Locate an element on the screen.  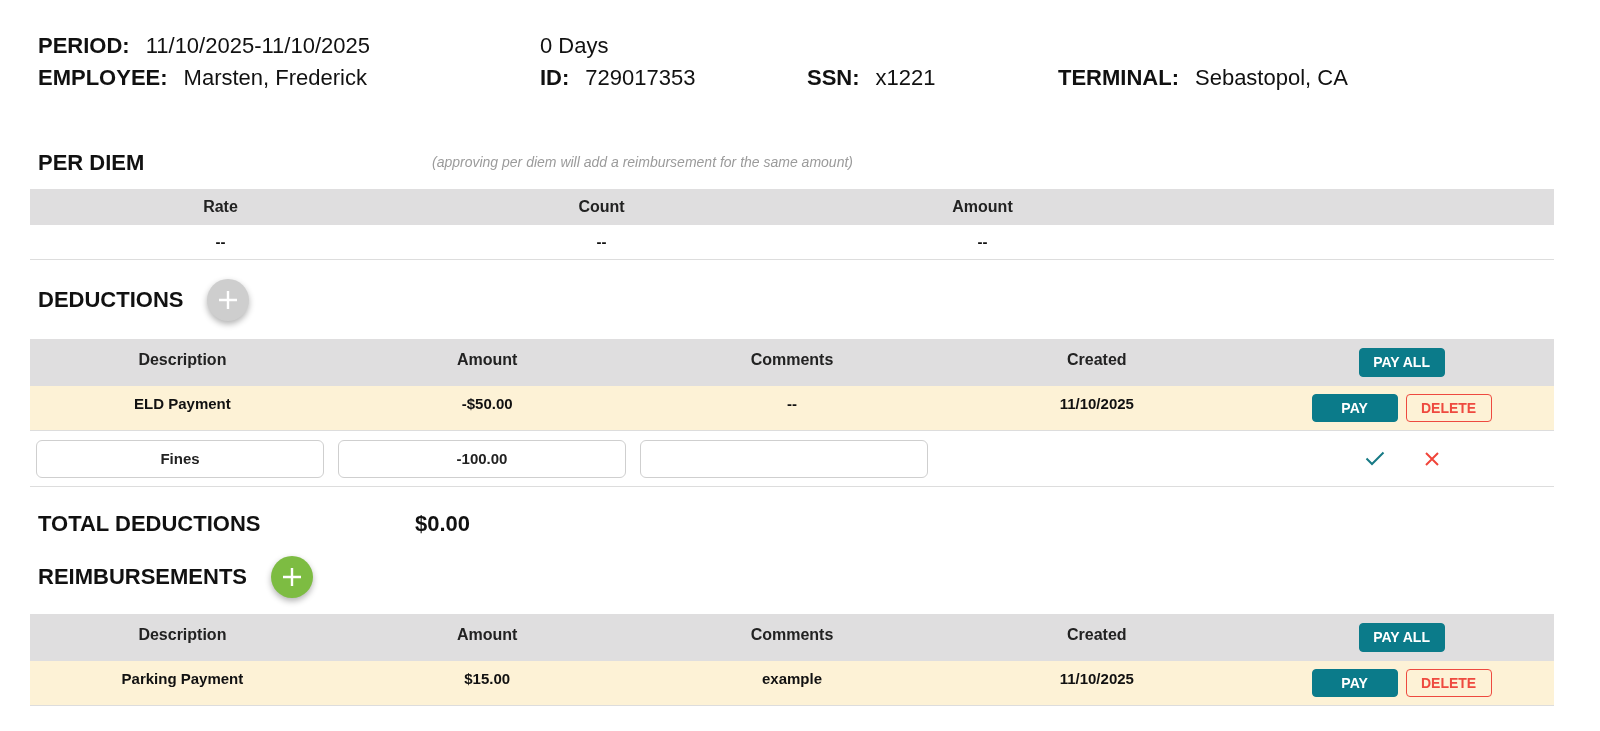
section-title: DEDUCTIONS is located at coordinates (111, 300).